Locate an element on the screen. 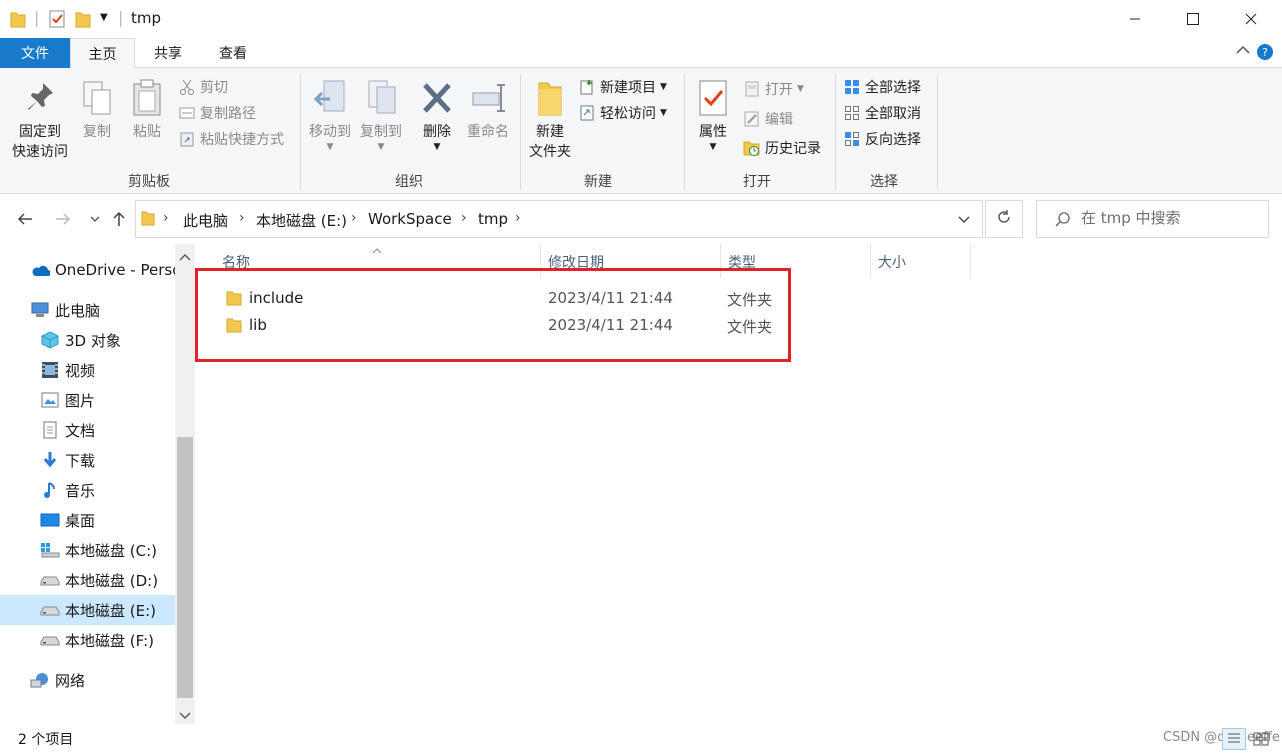 The width and height of the screenshot is (1282, 754). invert-selection-button: 反向选择 is located at coordinates (882, 139).